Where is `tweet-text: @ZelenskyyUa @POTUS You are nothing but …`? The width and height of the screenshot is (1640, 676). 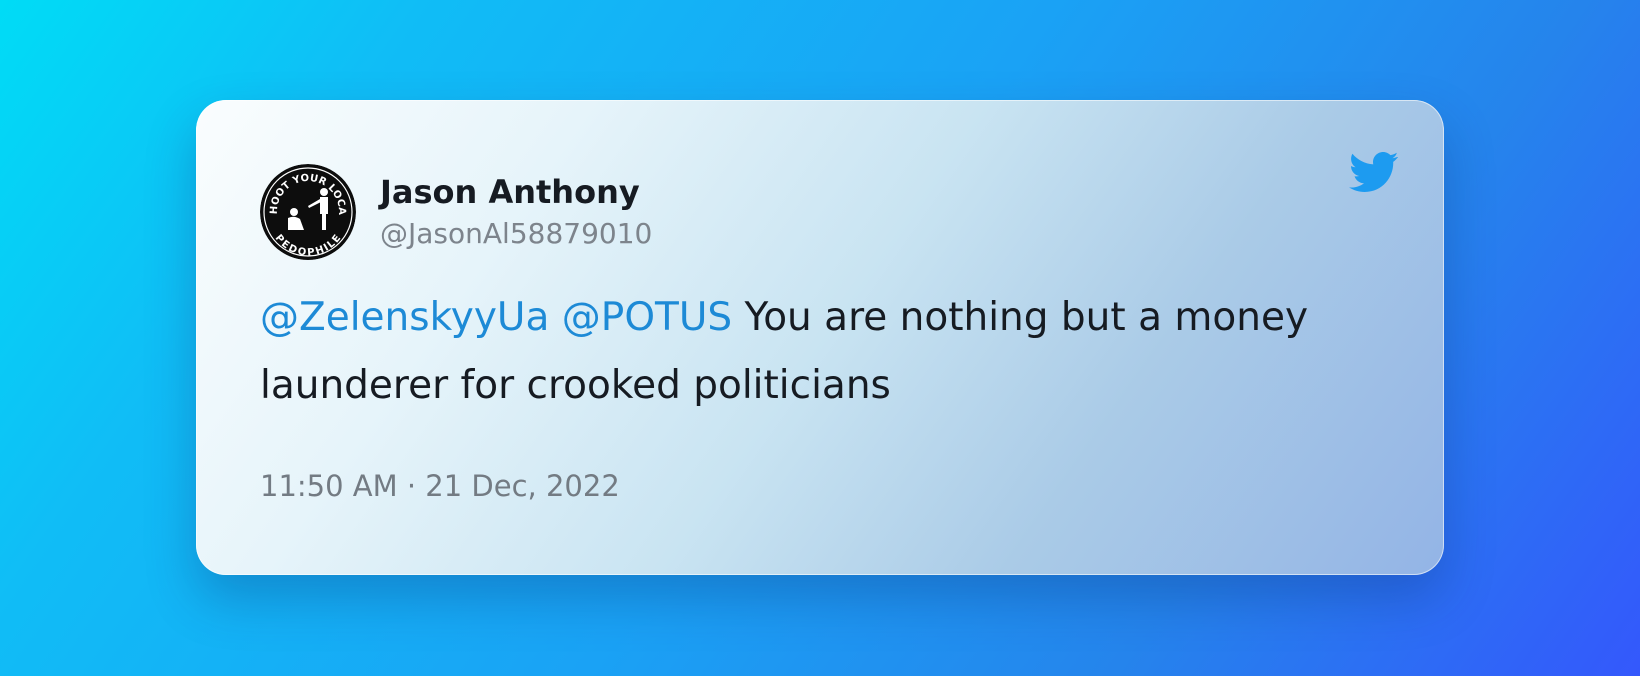 tweet-text: @ZelenskyyUa @POTUS You are nothing but … is located at coordinates (820, 352).